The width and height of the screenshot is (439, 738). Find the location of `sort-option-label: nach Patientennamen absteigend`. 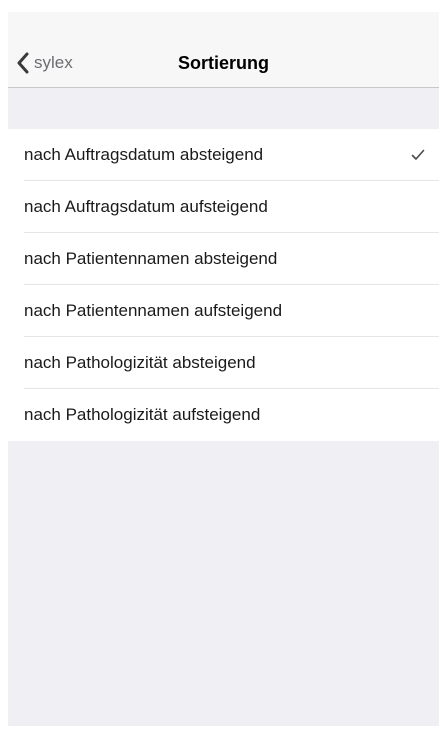

sort-option-label: nach Patientennamen absteigend is located at coordinates (151, 258).